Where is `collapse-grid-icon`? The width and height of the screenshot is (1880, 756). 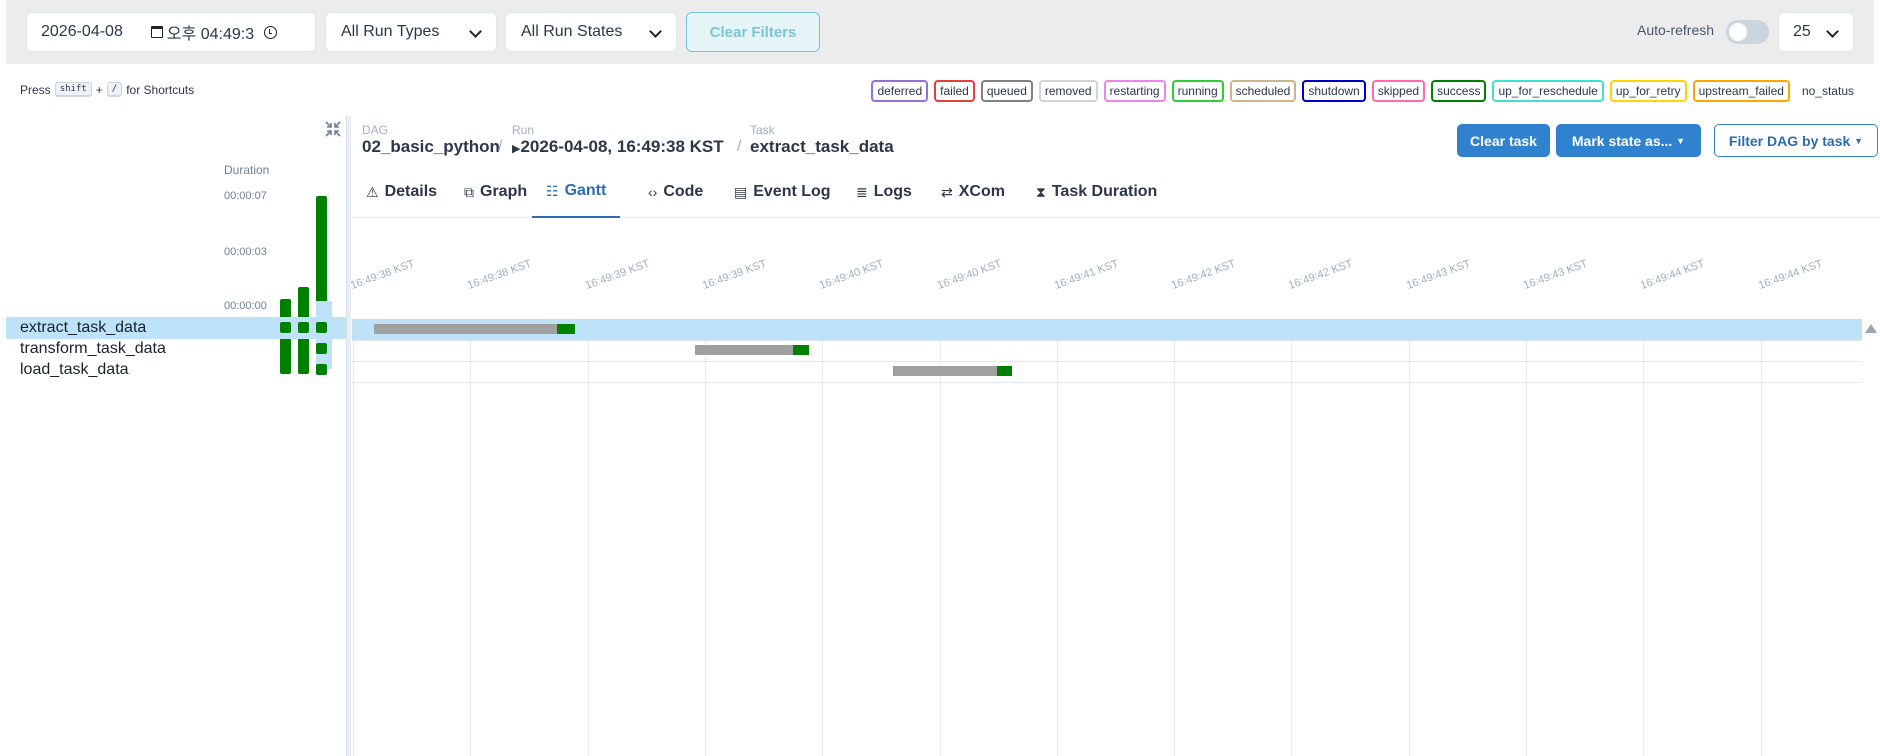 collapse-grid-icon is located at coordinates (333, 129).